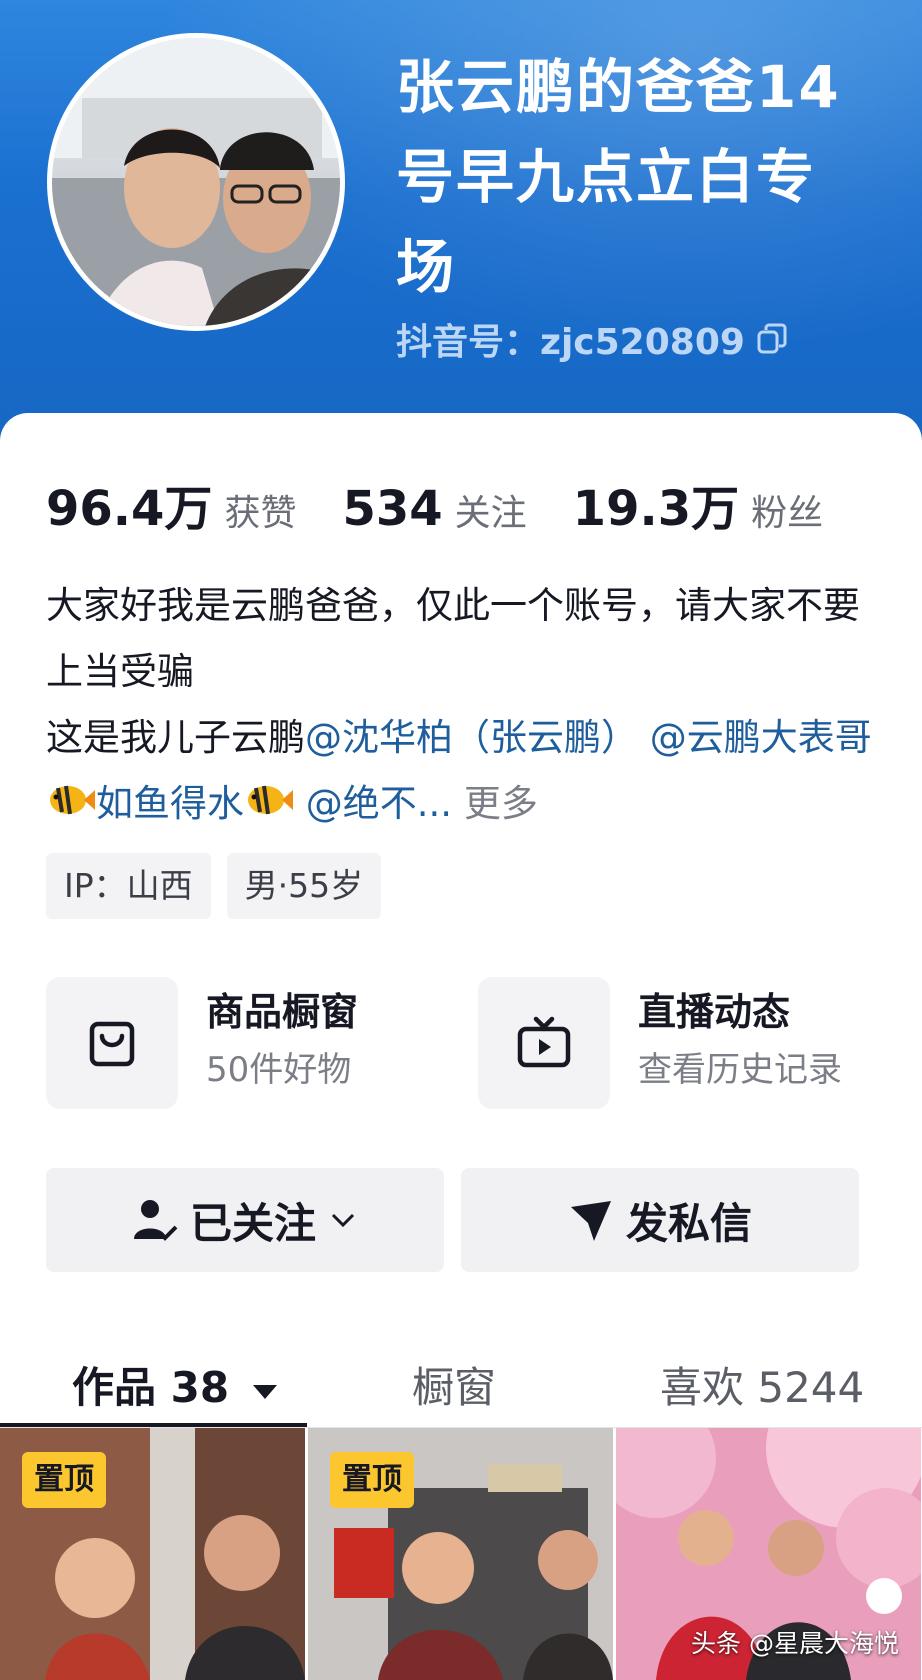  What do you see at coordinates (714, 1012) in the screenshot?
I see `feature-title: 直播动态` at bounding box center [714, 1012].